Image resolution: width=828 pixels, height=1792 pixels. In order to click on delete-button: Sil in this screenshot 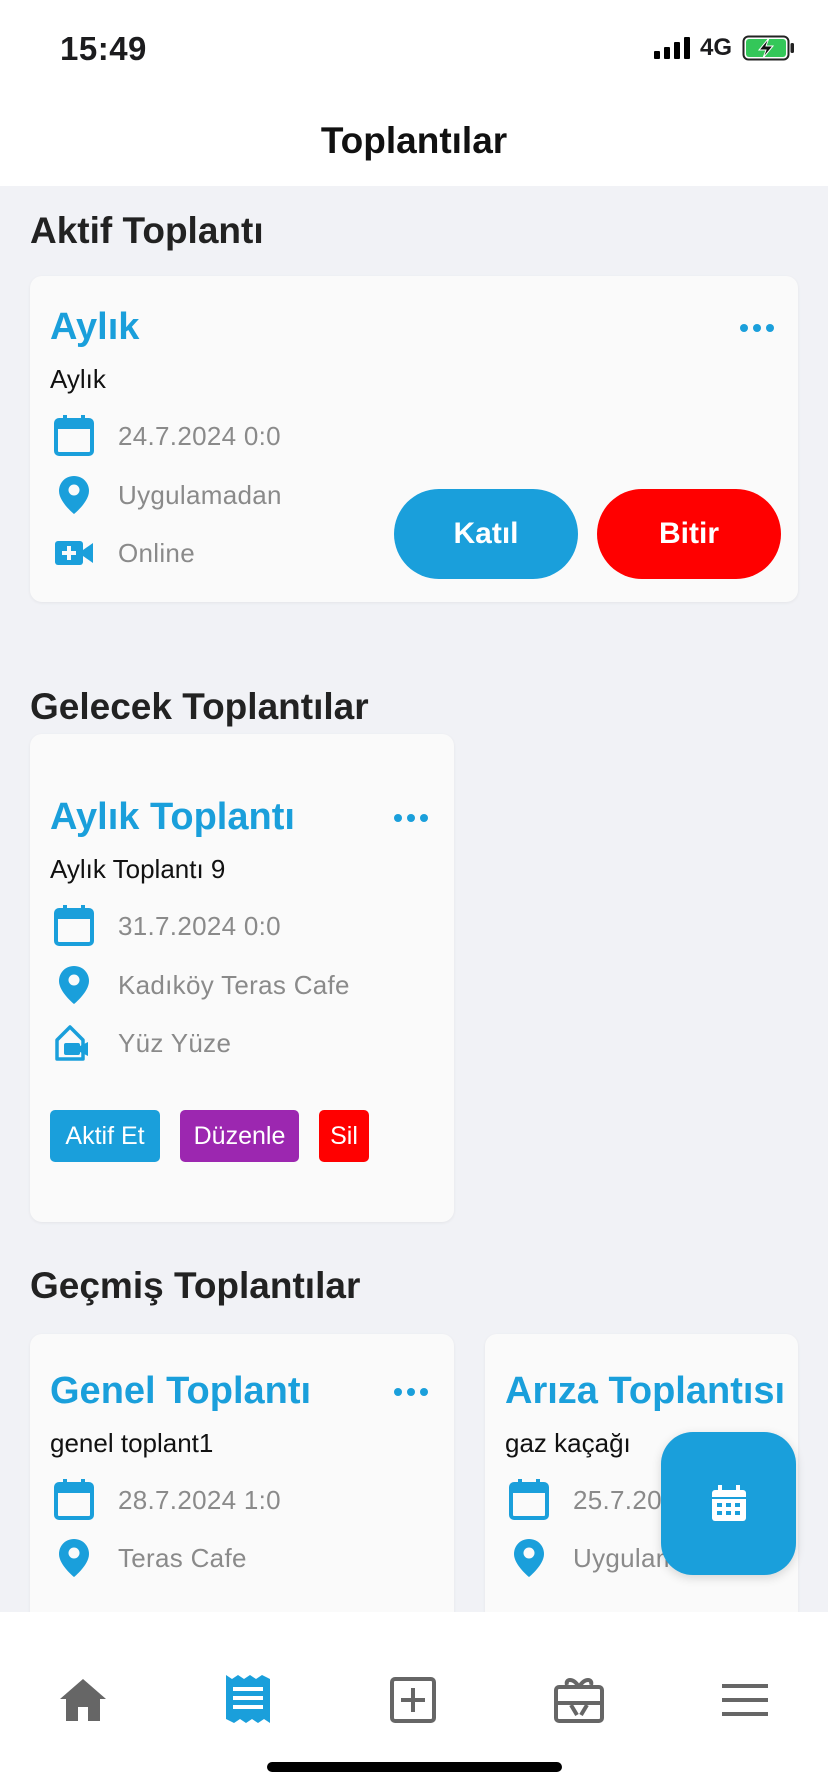, I will do `click(344, 1136)`.